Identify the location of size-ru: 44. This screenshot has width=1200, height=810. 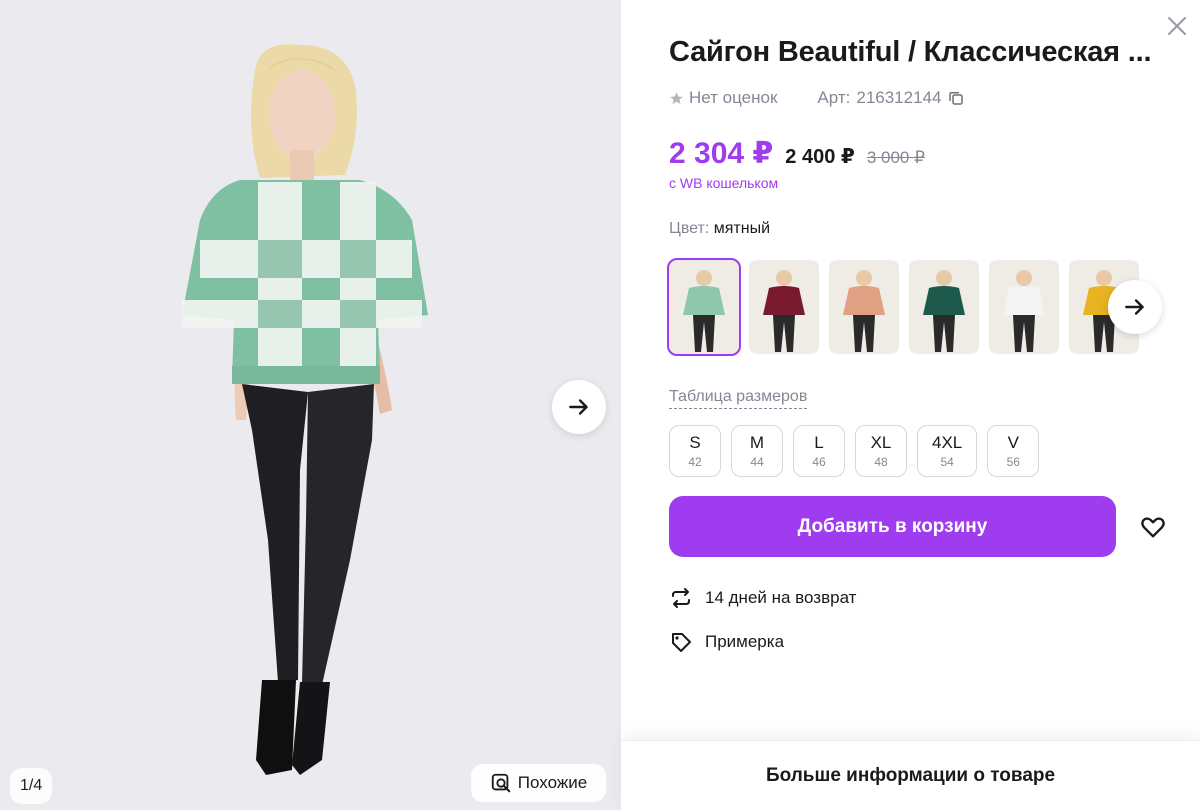
(757, 462).